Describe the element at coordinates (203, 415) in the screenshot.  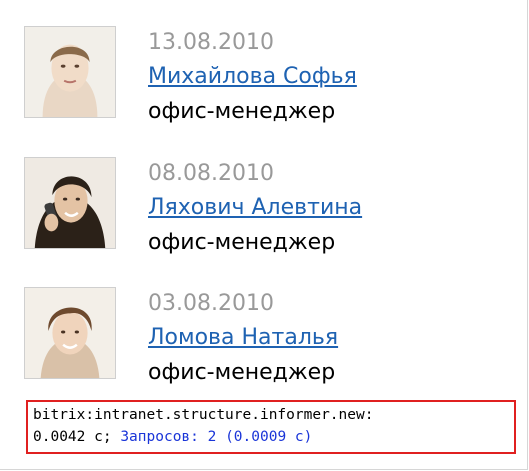
I see `debug-component-name: bitrix:intranet.structure.informer.new:` at that location.